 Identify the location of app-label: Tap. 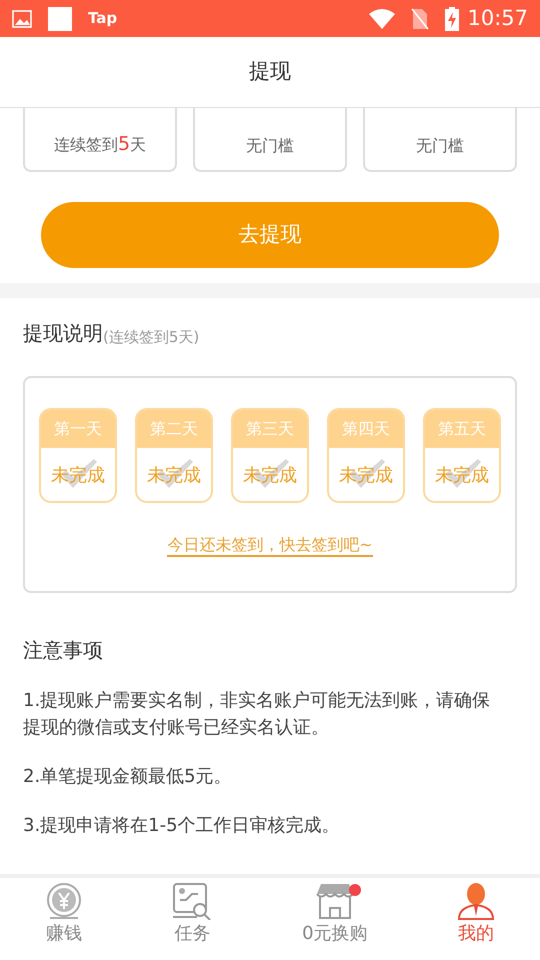
(103, 19).